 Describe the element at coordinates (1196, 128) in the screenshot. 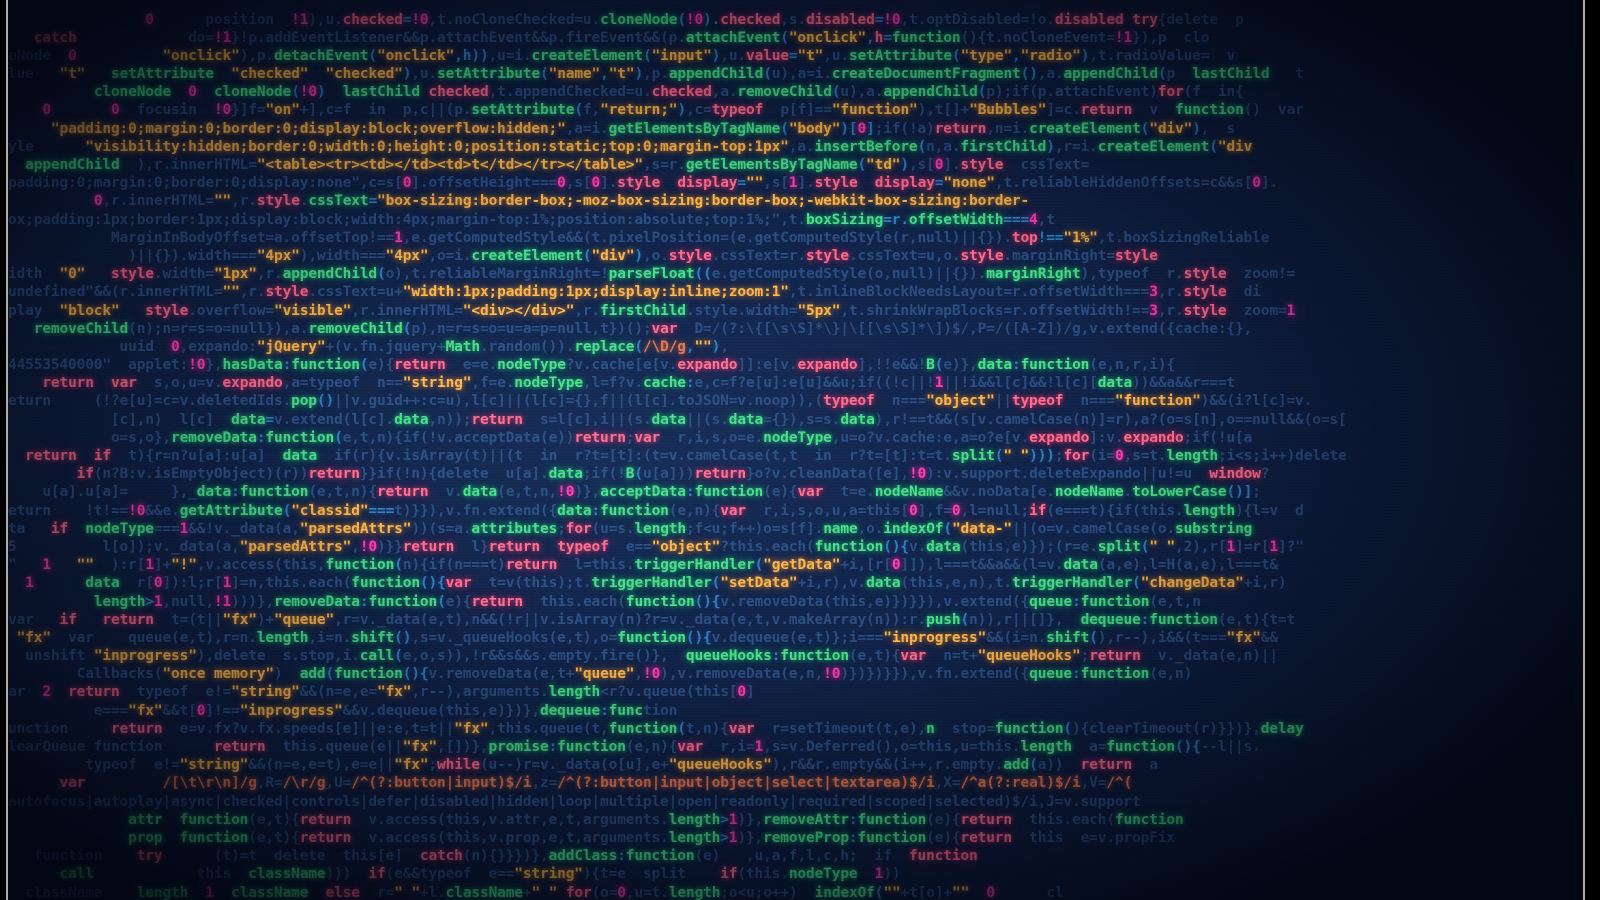

I see `code-token: )` at that location.